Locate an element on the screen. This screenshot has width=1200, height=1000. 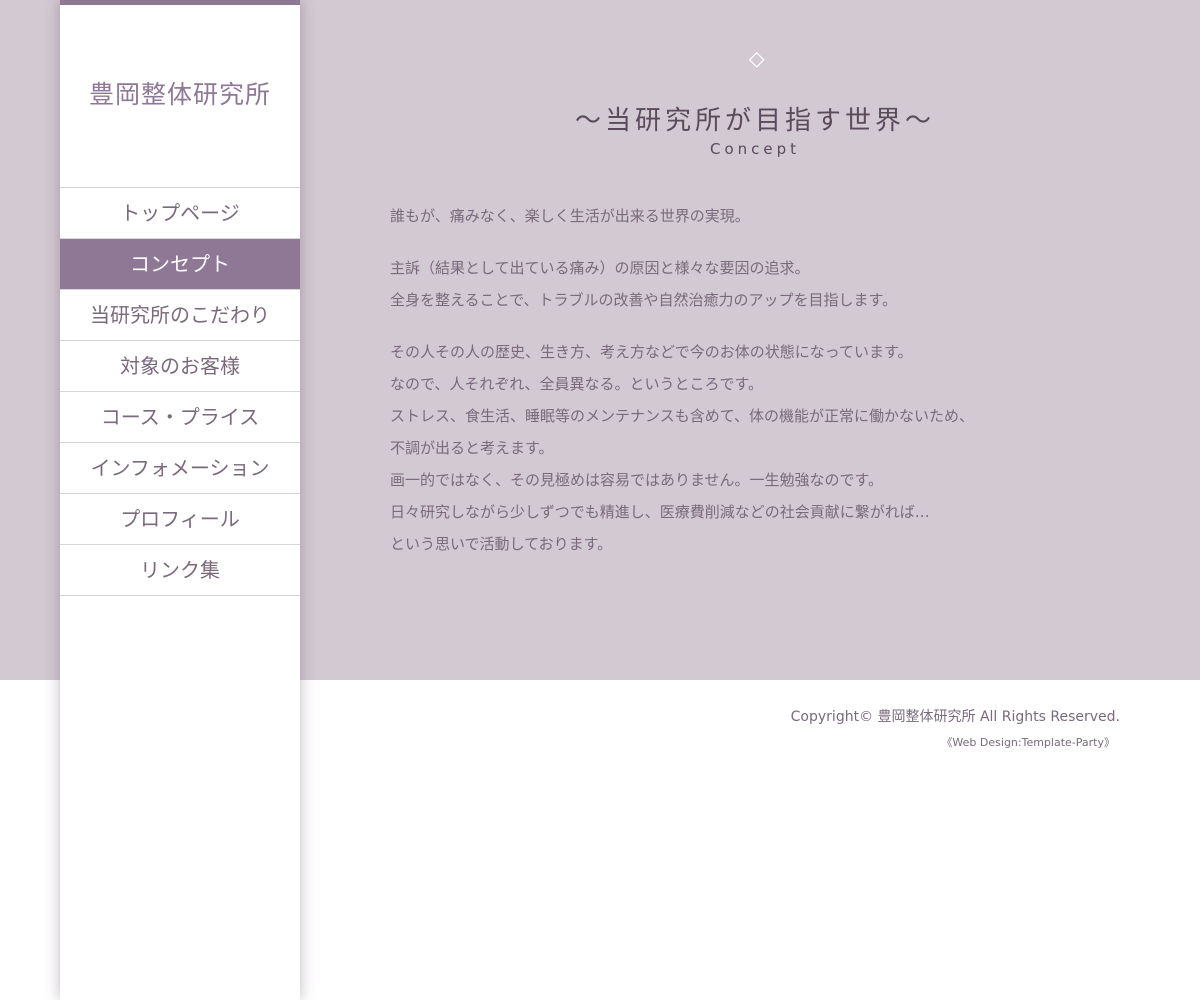
concept-line: という思いで活動しております。 is located at coordinates (501, 544).